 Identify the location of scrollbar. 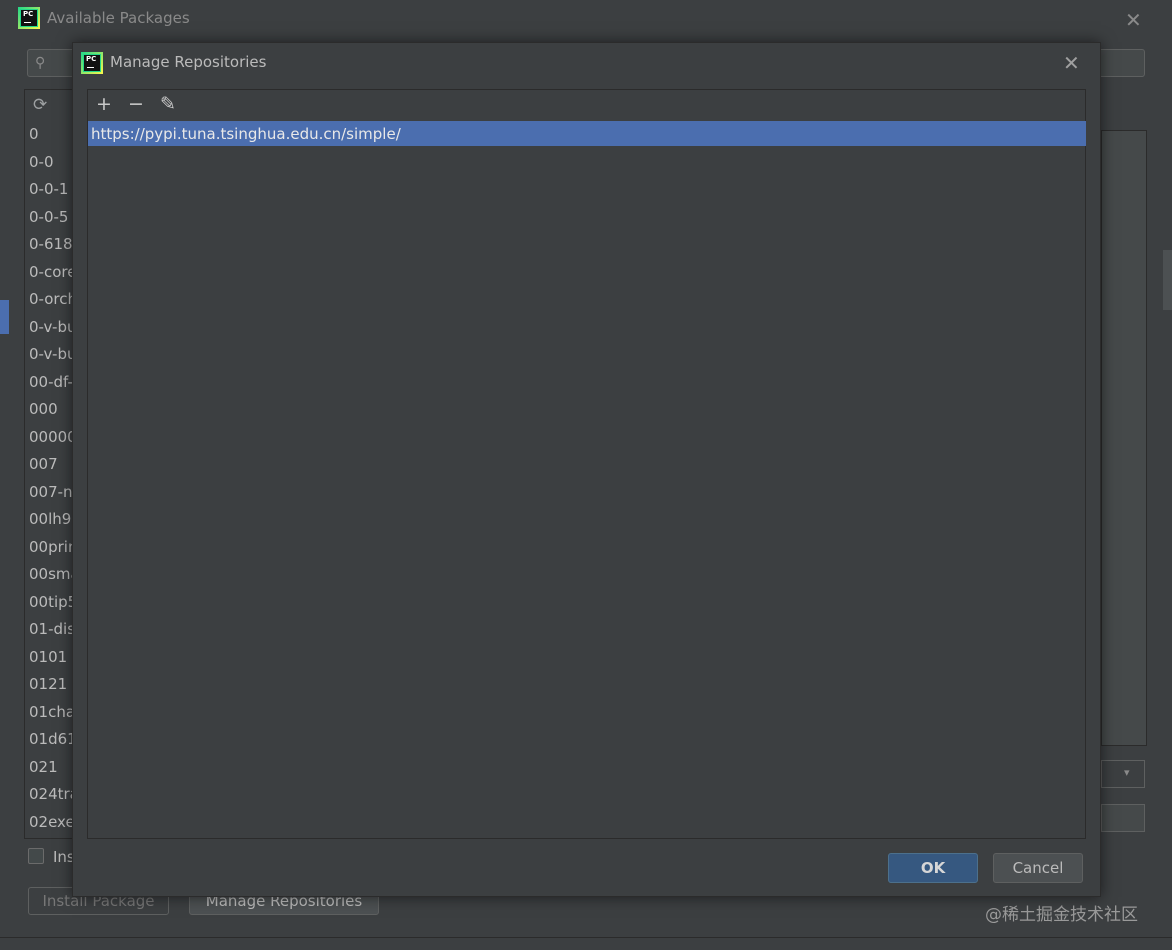
(1167, 280).